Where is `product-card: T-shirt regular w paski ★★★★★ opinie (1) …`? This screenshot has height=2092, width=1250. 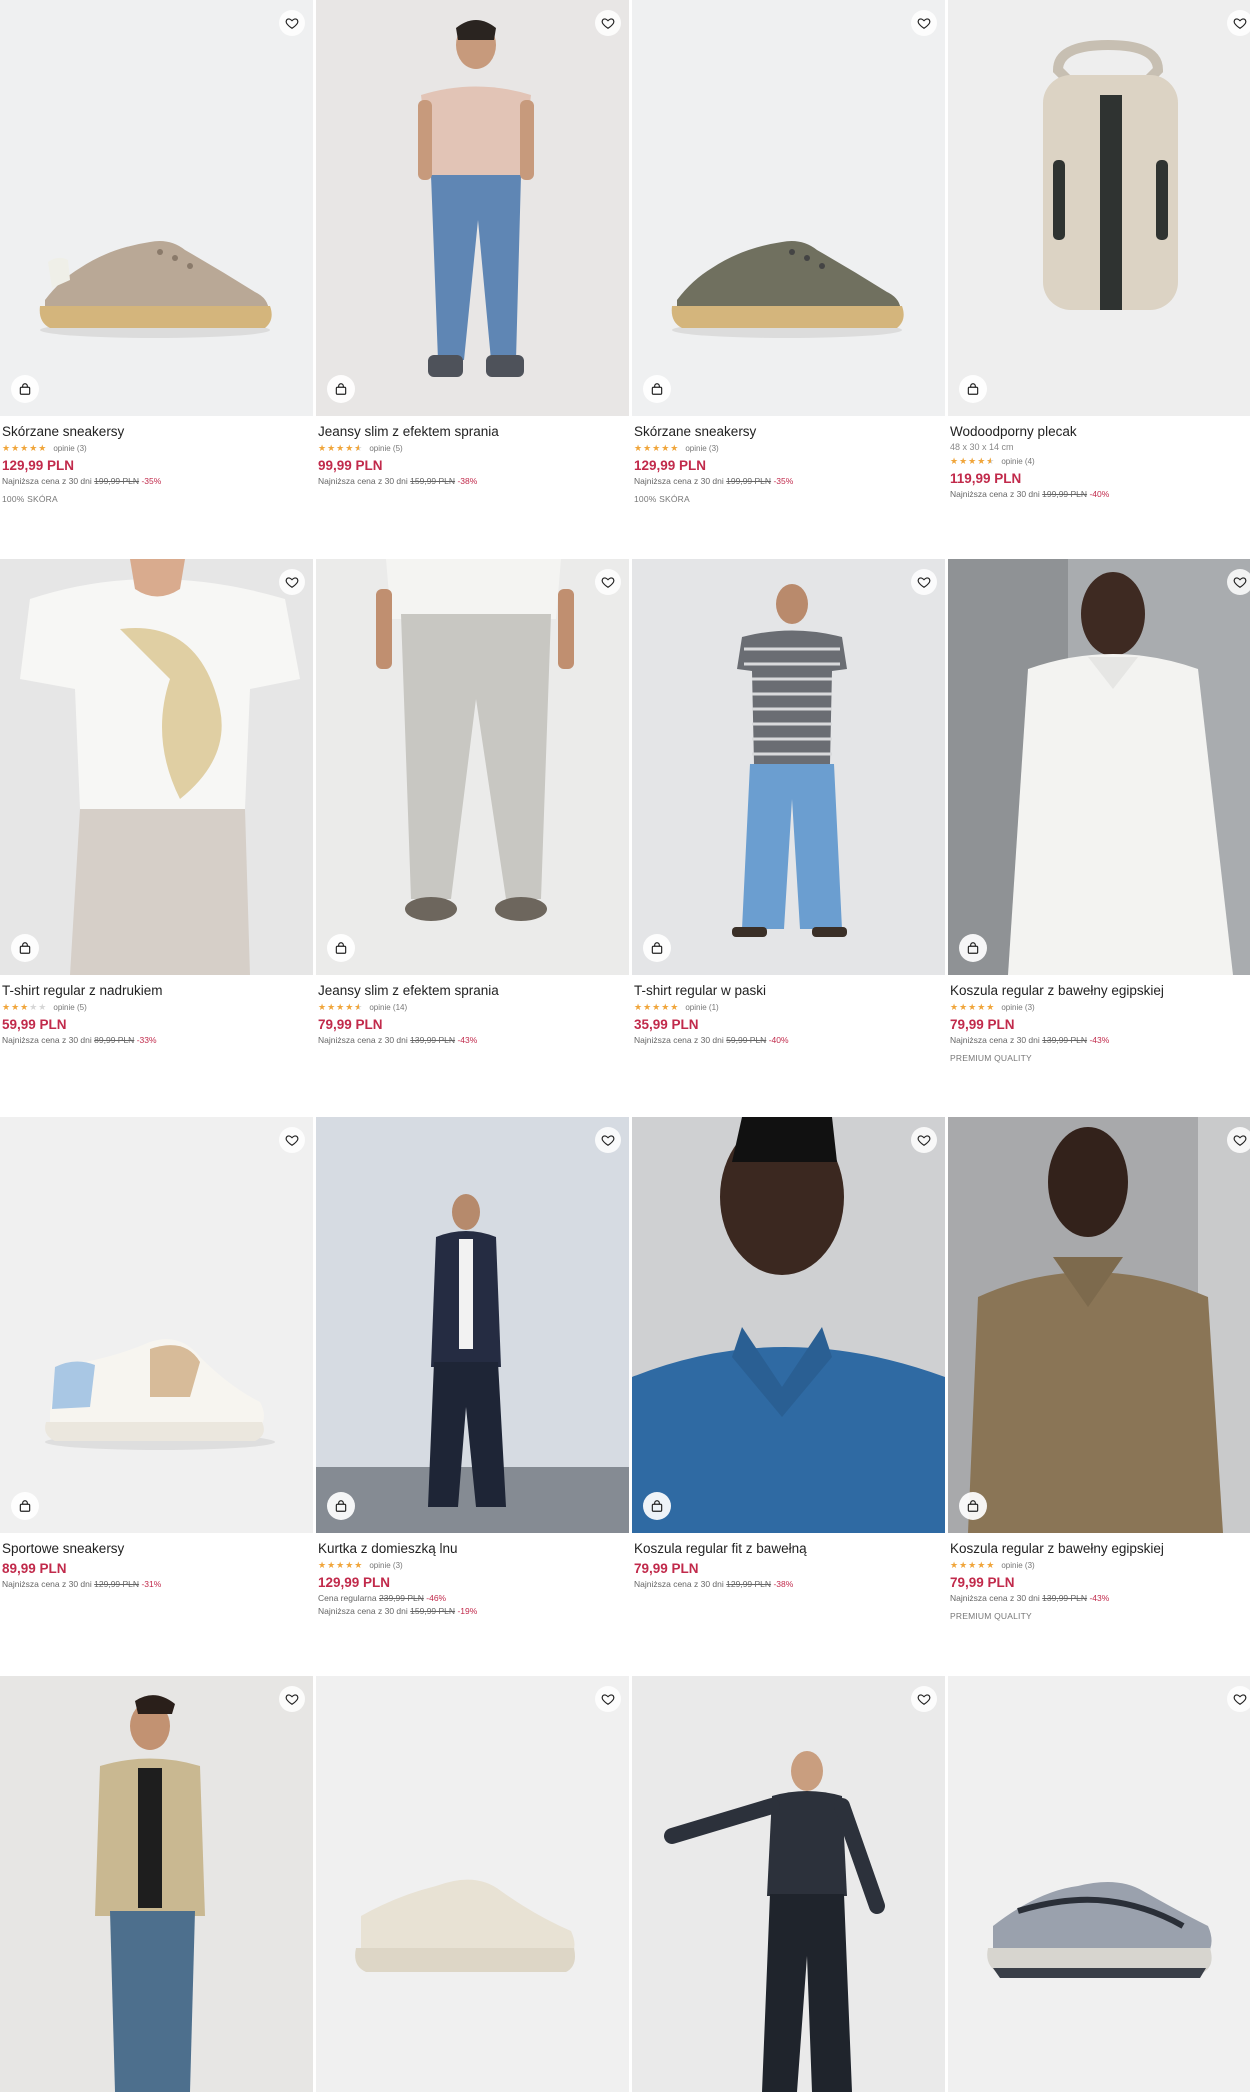 product-card: T-shirt regular w paski ★★★★★ opinie (1) … is located at coordinates (788, 803).